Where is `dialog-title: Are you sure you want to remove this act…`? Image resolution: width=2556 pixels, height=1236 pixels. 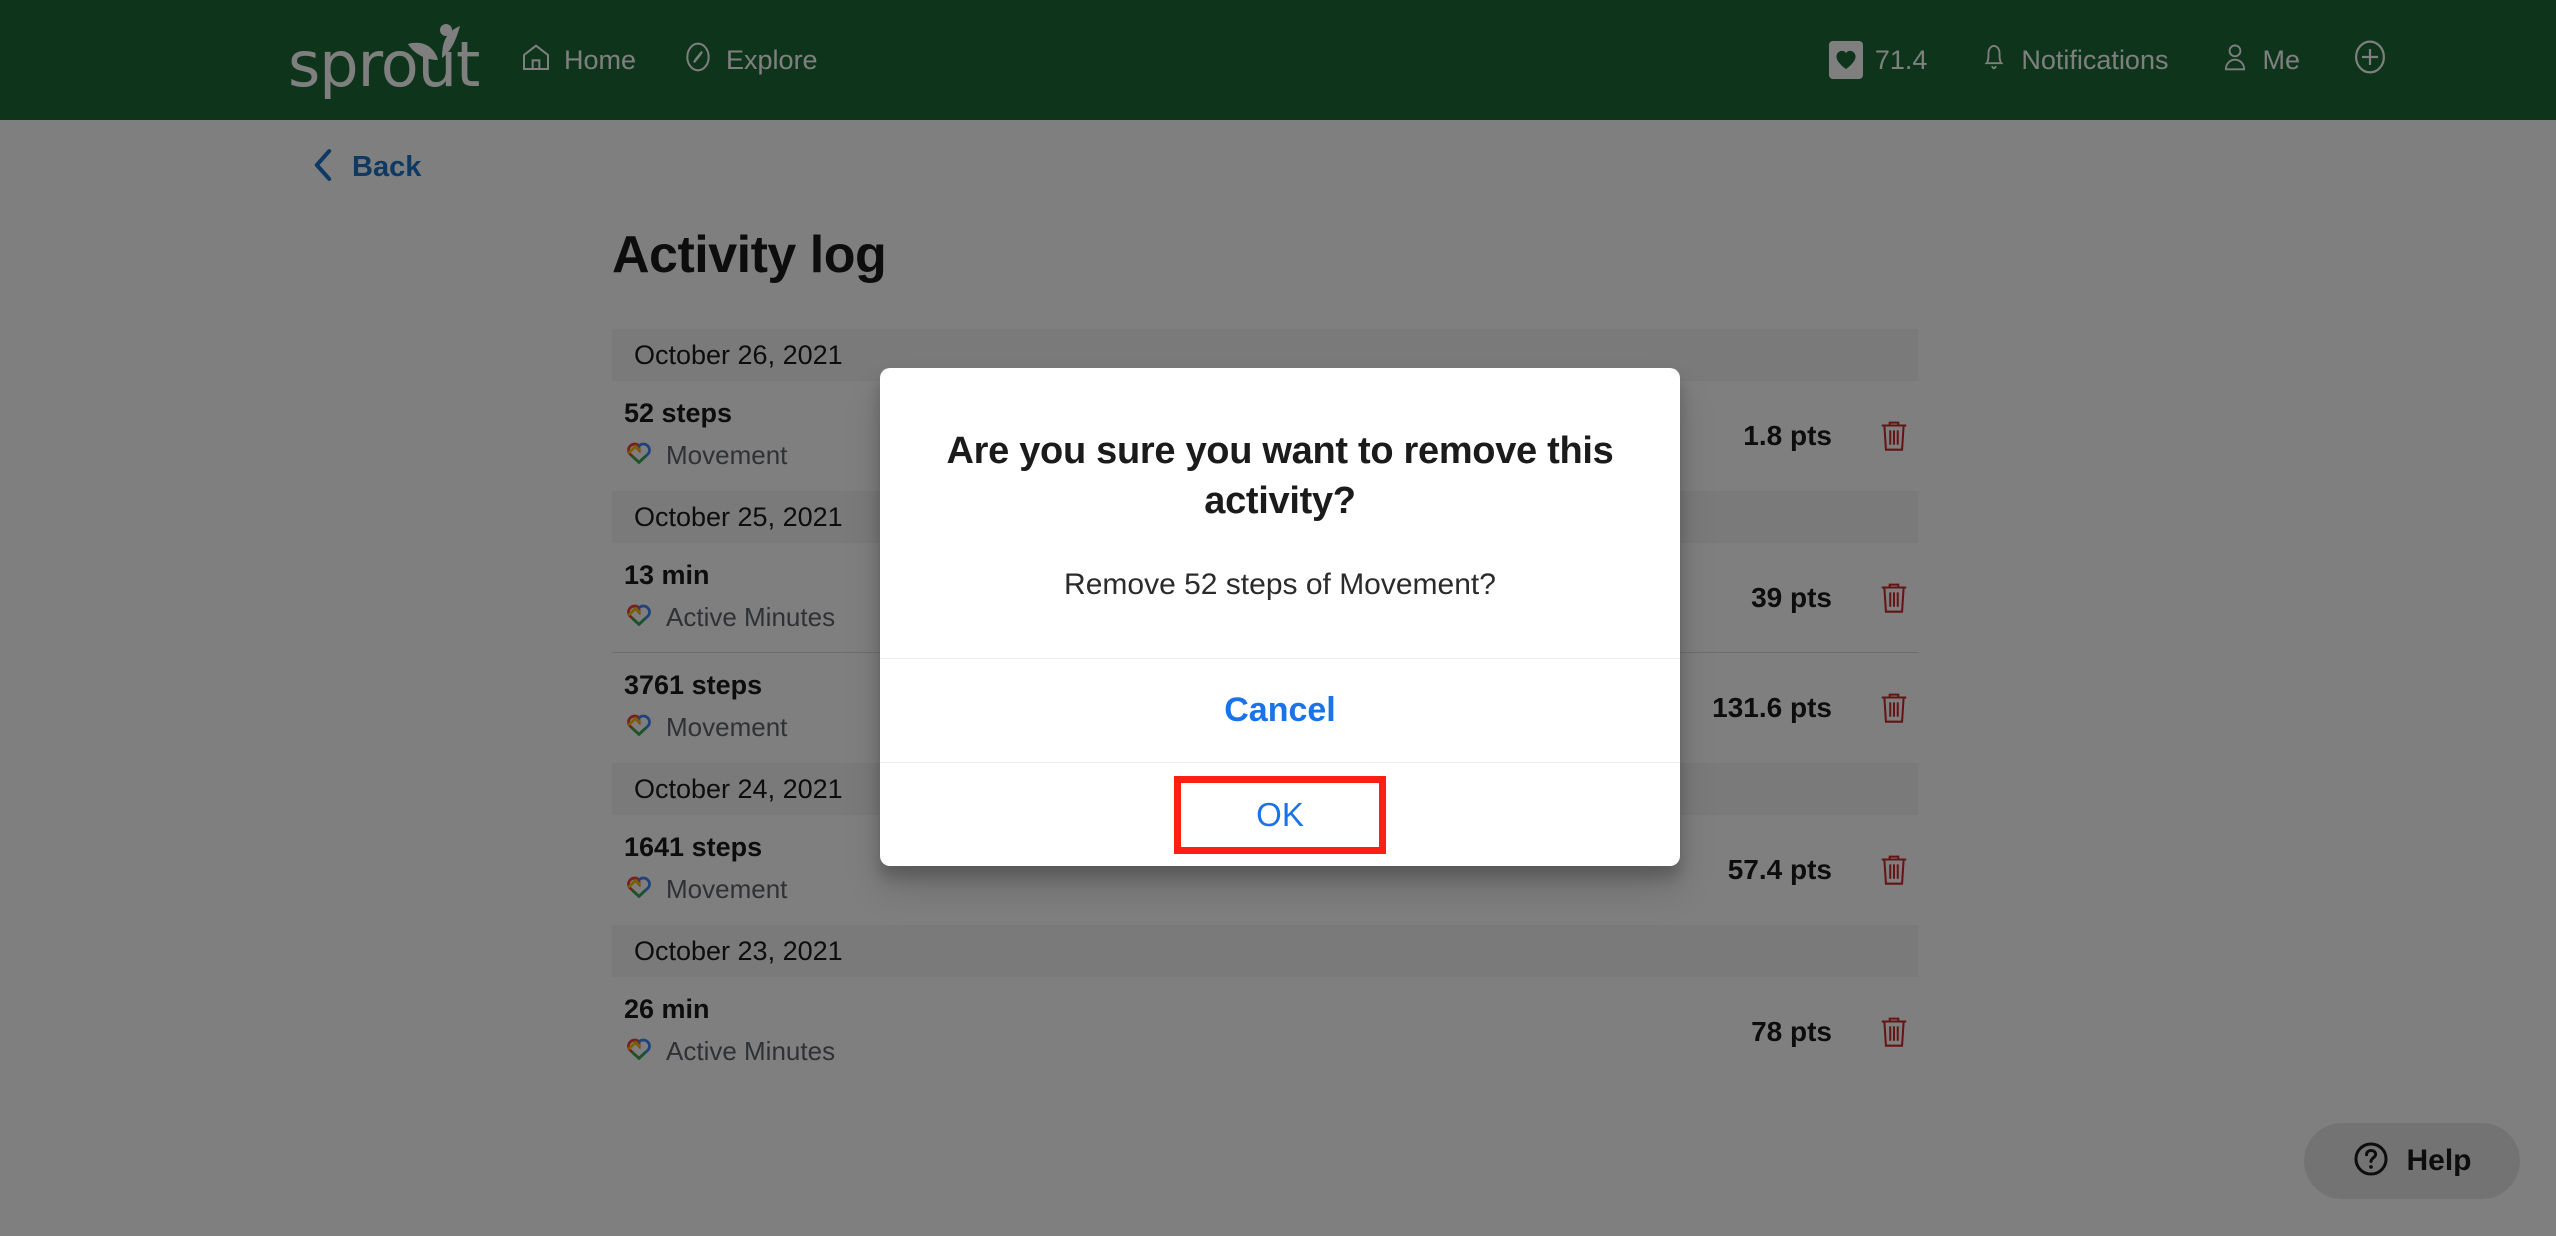 dialog-title: Are you sure you want to remove this act… is located at coordinates (1280, 476).